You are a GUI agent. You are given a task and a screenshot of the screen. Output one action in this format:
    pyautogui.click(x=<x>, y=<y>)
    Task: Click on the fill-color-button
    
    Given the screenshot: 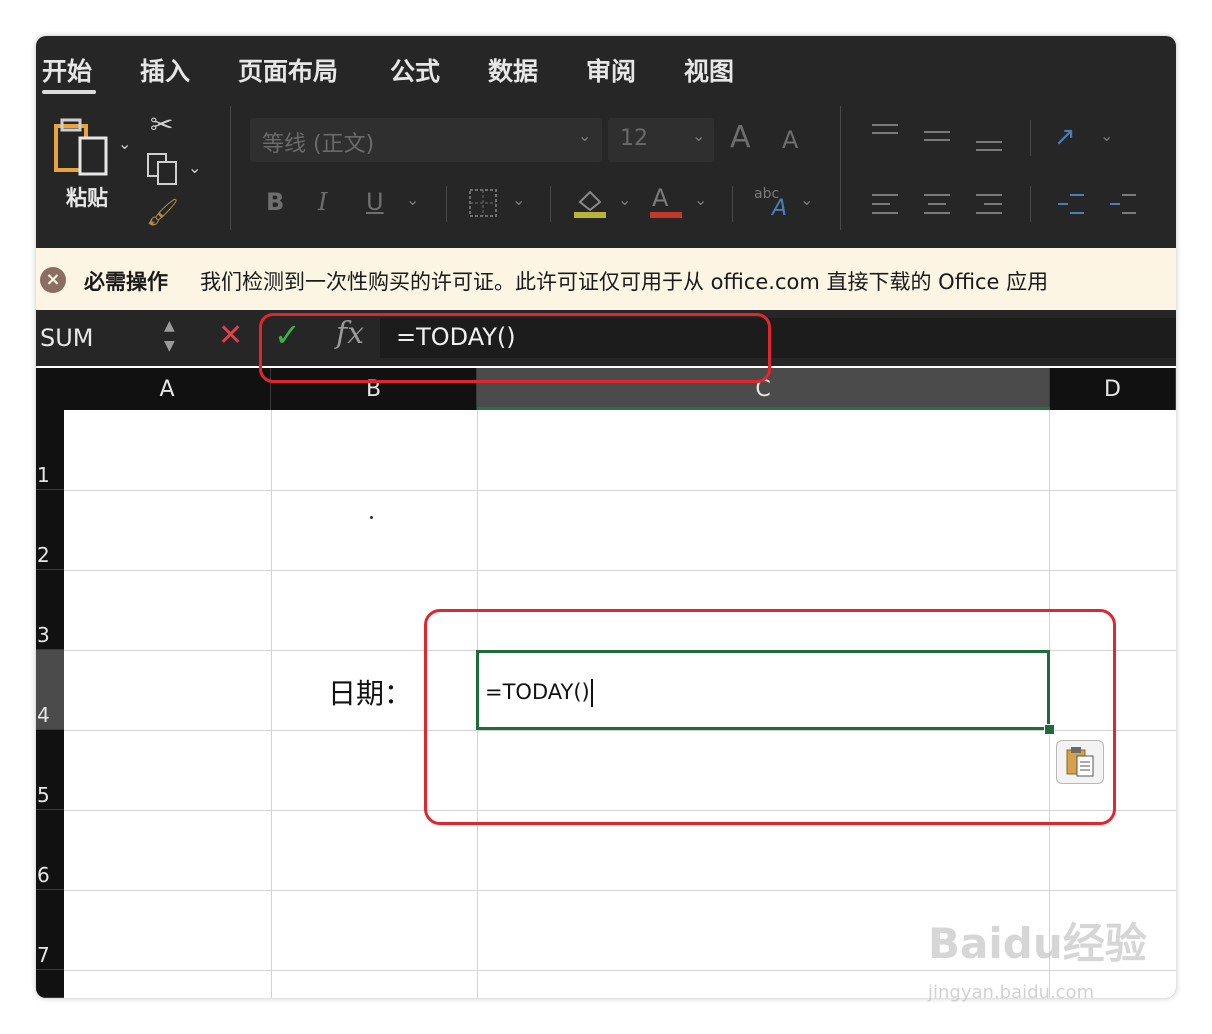 What is the action you would take?
    pyautogui.click(x=590, y=204)
    